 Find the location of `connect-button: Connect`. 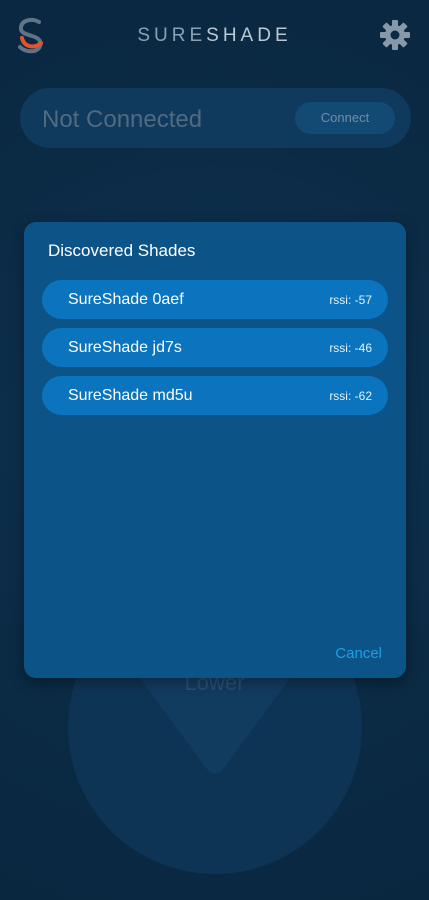

connect-button: Connect is located at coordinates (345, 118).